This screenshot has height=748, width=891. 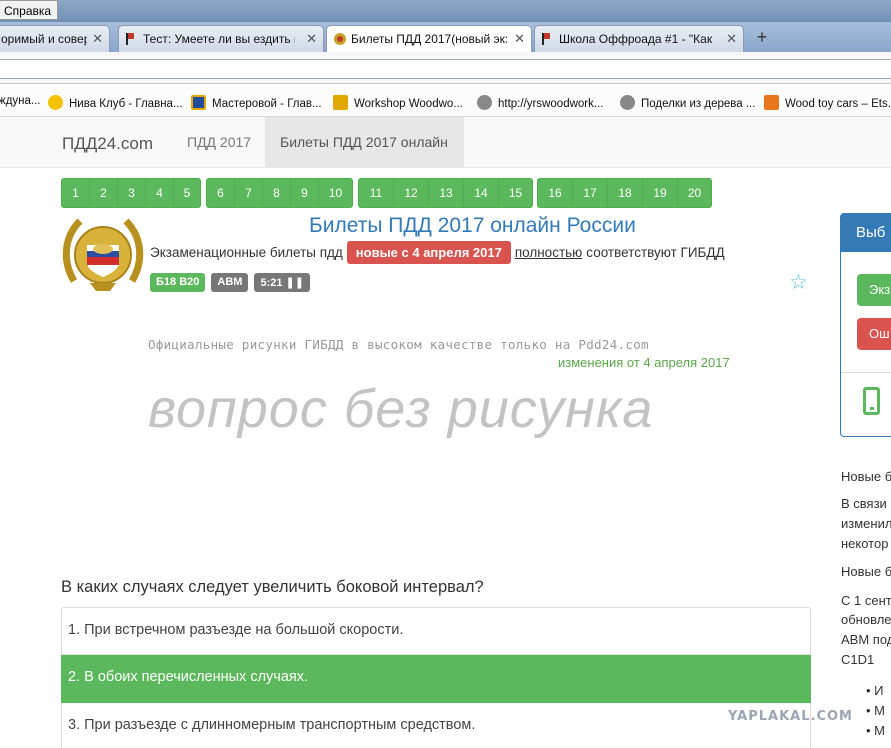 What do you see at coordinates (276, 193) in the screenshot?
I see `ticket-button: 8` at bounding box center [276, 193].